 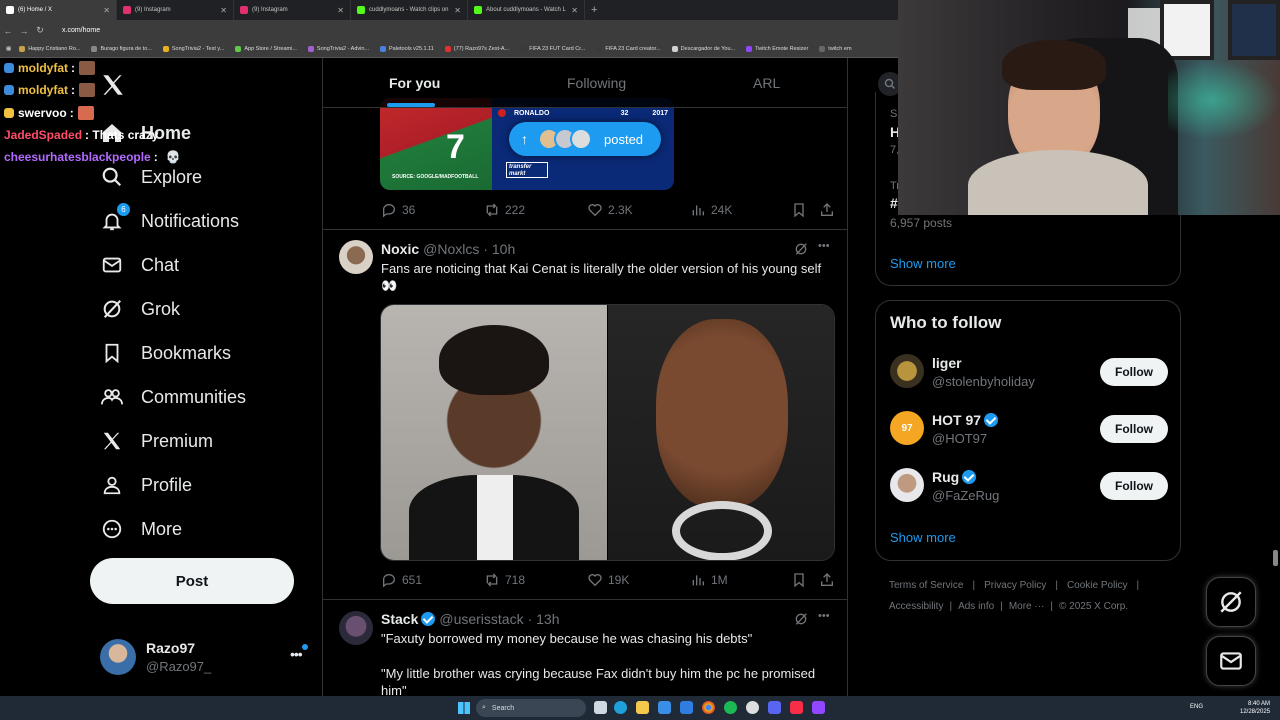 I want to click on repost-button: 718, so click(x=535, y=580).